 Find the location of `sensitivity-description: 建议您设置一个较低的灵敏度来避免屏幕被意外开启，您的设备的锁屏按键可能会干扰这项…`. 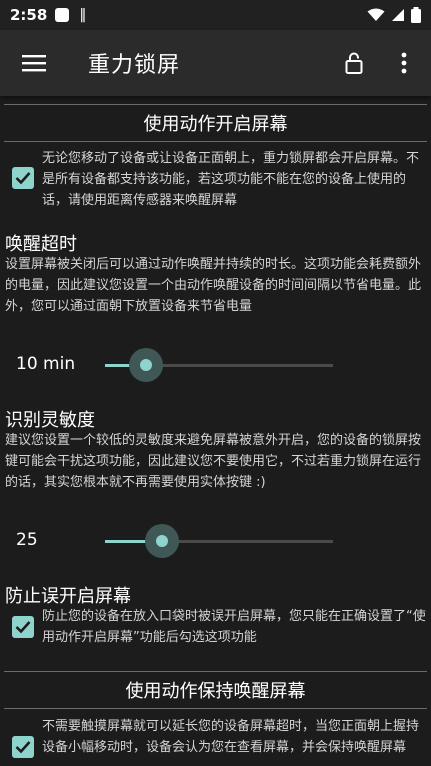

sensitivity-description: 建议您设置一个较低的灵敏度来避免屏幕被意外开启，您的设备的锁屏按键可能会干扰这项… is located at coordinates (213, 461).